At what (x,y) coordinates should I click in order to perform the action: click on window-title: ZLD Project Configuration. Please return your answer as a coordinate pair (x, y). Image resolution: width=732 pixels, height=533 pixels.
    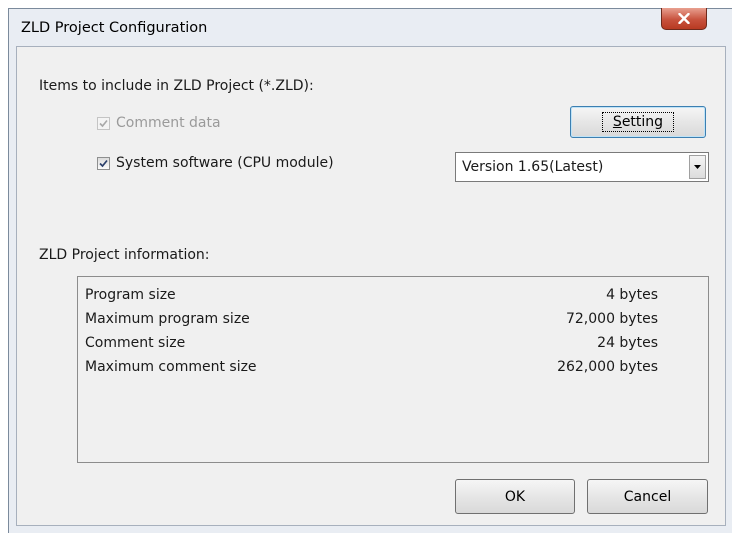
    Looking at the image, I should click on (114, 28).